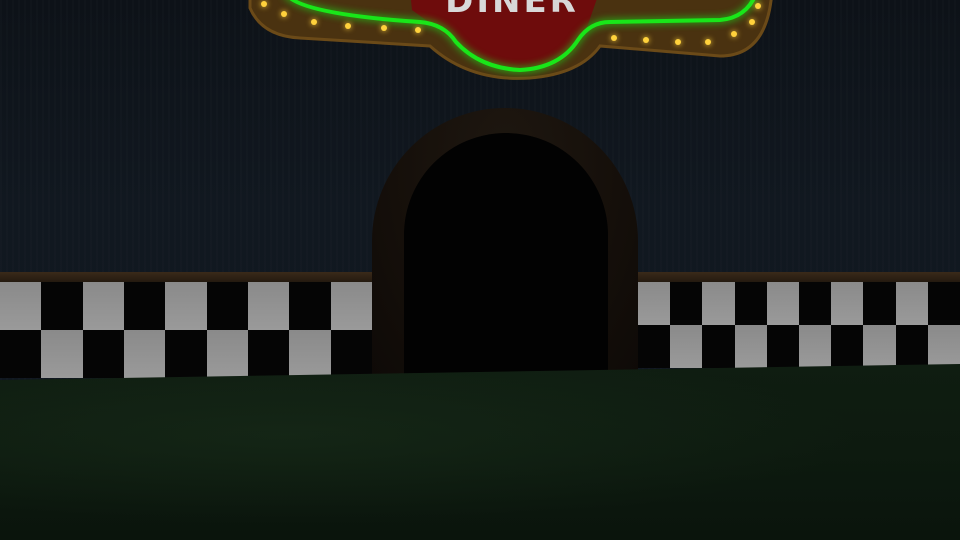 The height and width of the screenshot is (540, 960). I want to click on checkered-wall-band-right, so click(799, 325).